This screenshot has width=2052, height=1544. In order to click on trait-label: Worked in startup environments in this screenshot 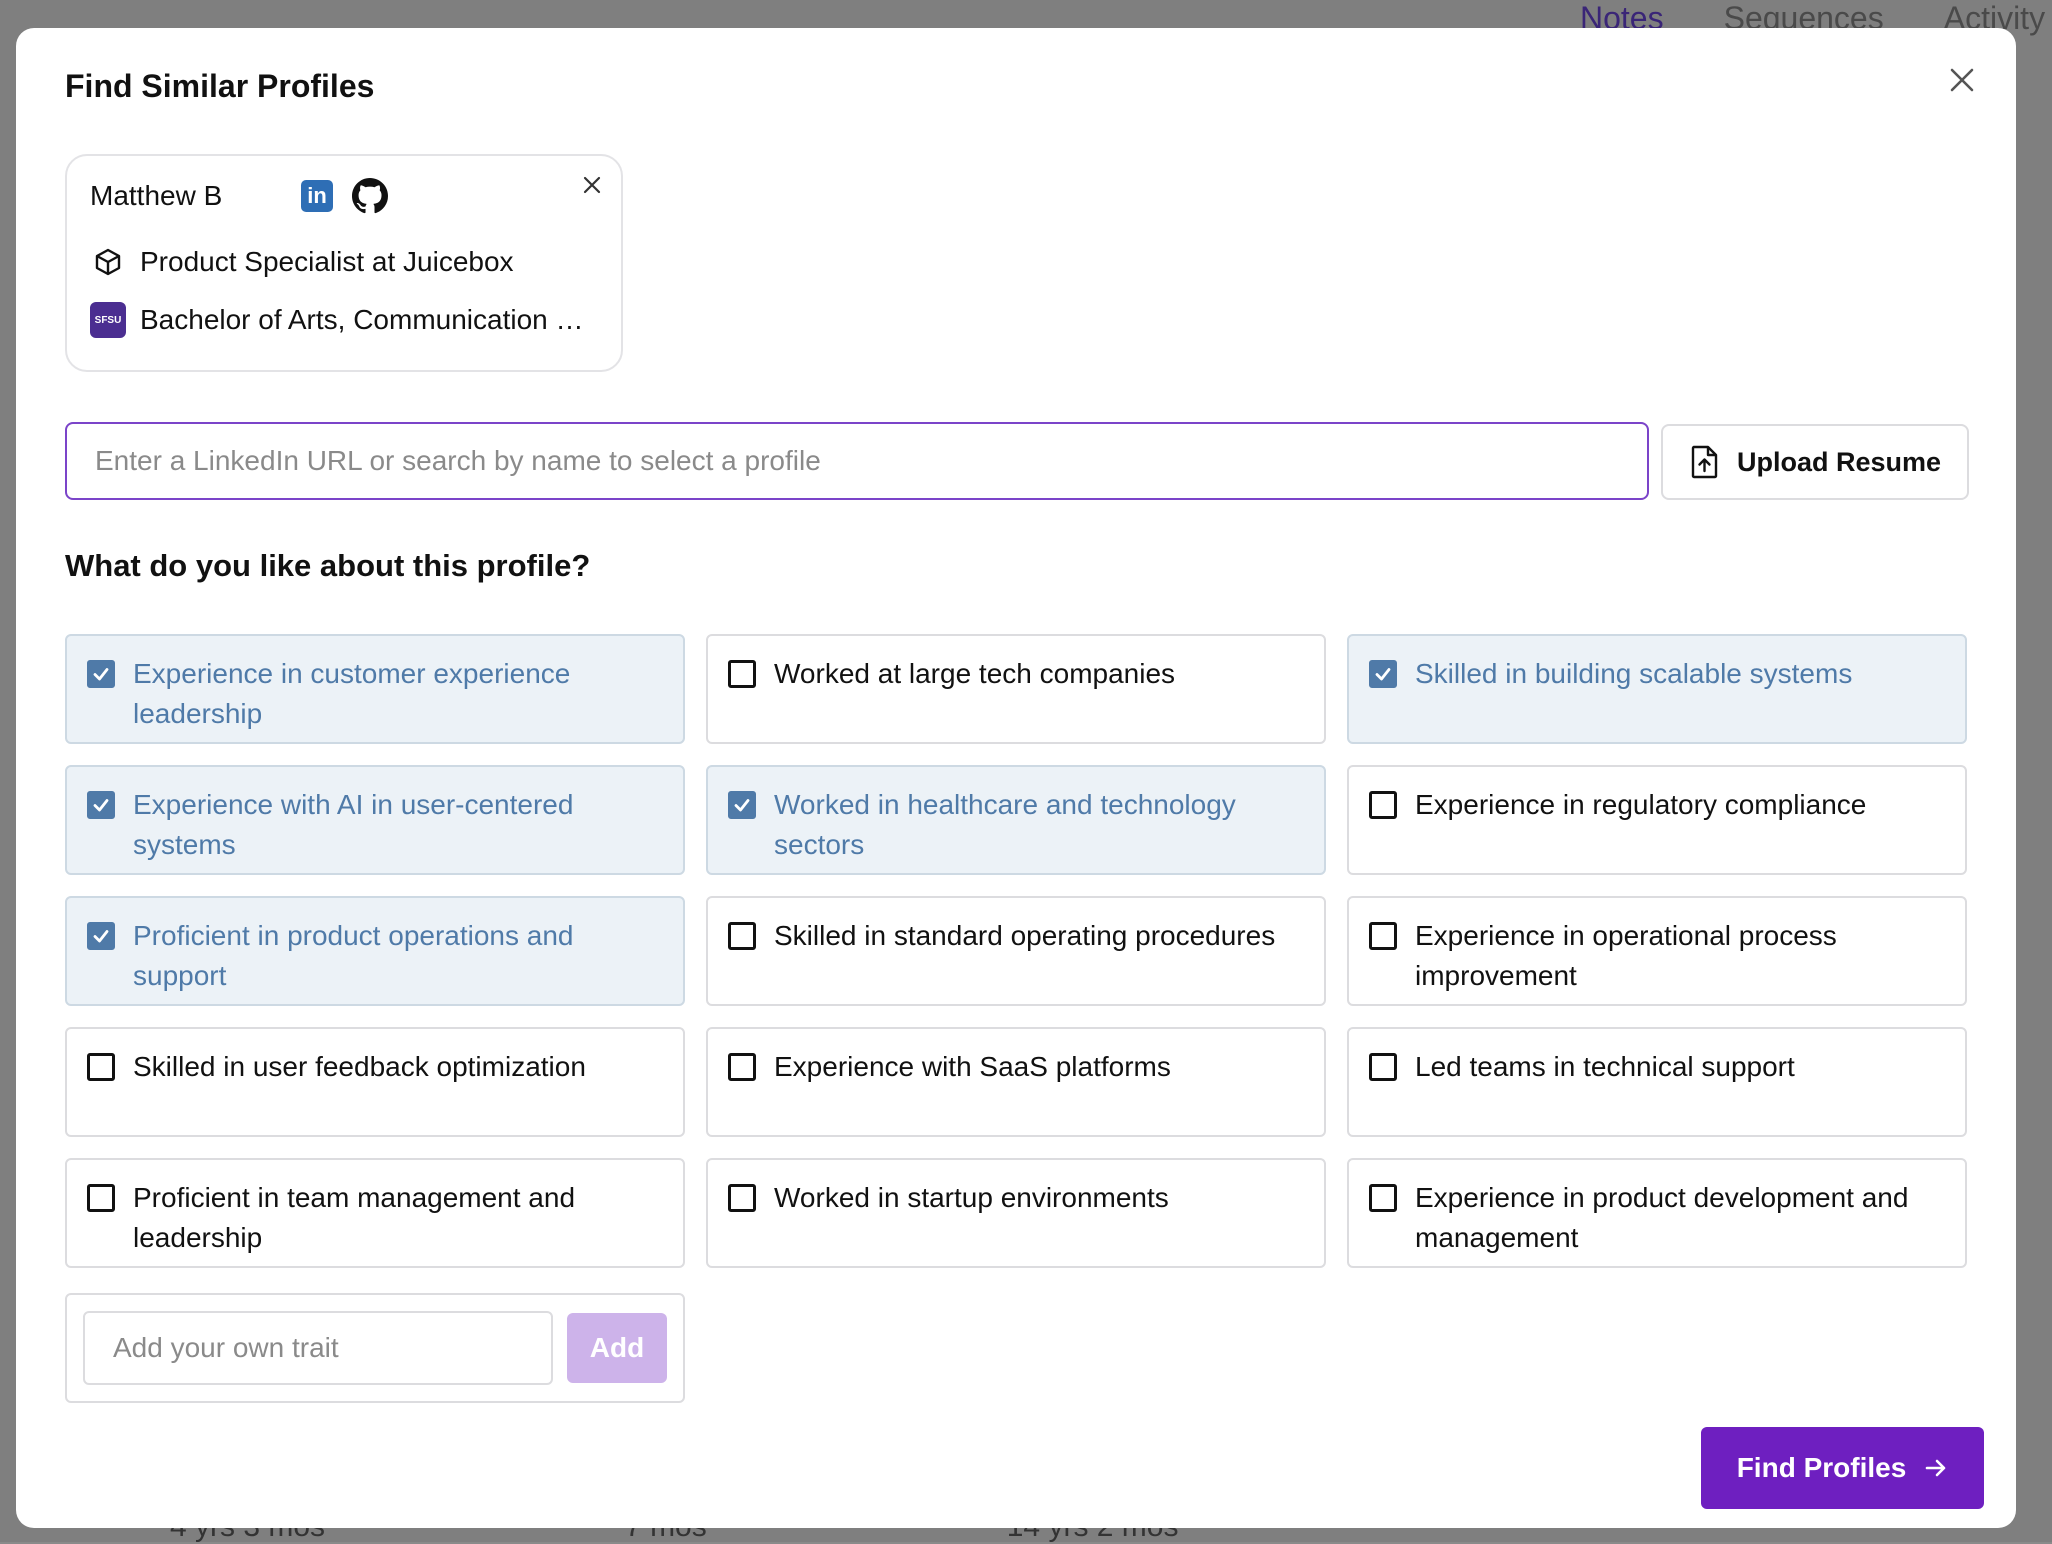, I will do `click(971, 1197)`.